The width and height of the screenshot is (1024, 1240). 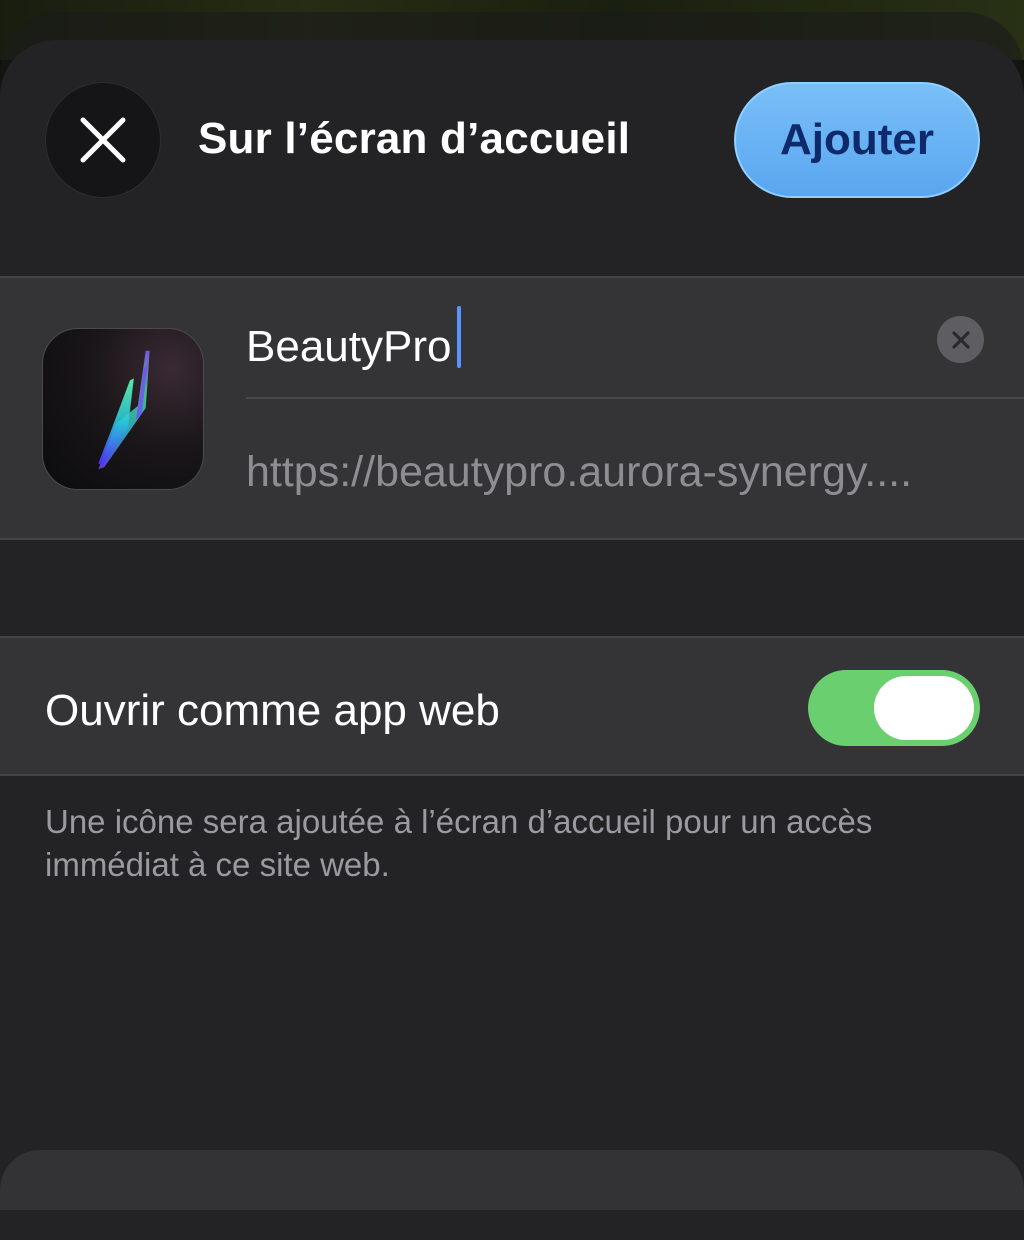 What do you see at coordinates (272, 710) in the screenshot?
I see `open-as-web-app-label: Ouvrir comme app web` at bounding box center [272, 710].